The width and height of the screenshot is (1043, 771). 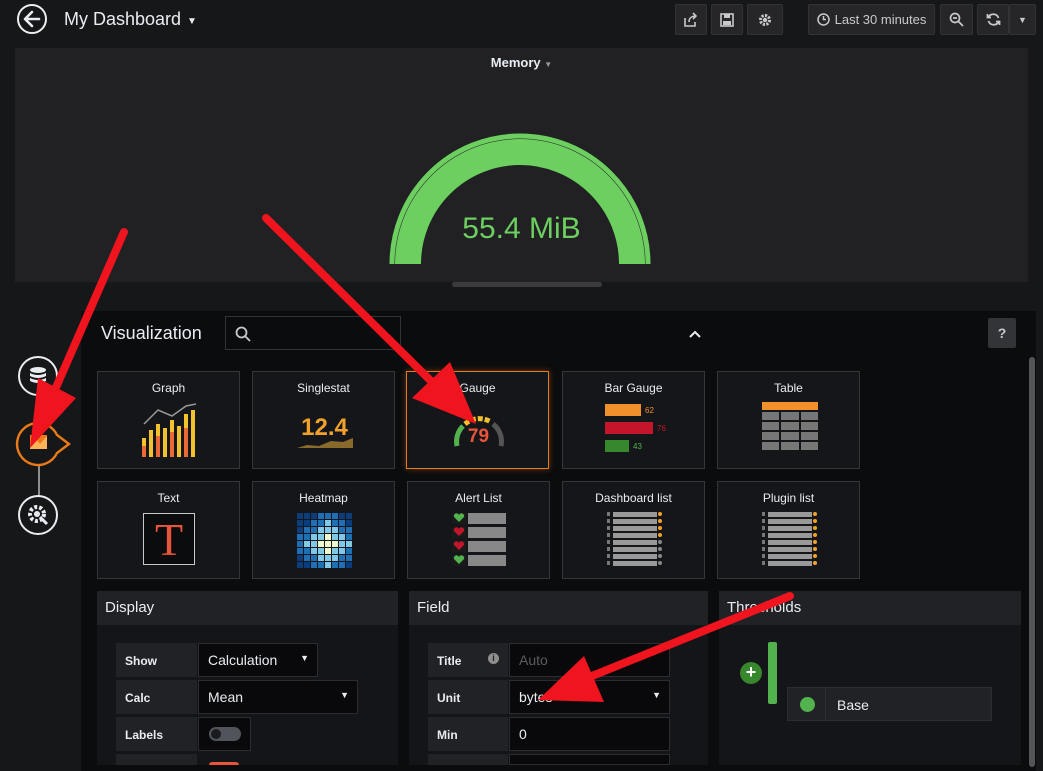 I want to click on share-icon, so click(x=691, y=19).